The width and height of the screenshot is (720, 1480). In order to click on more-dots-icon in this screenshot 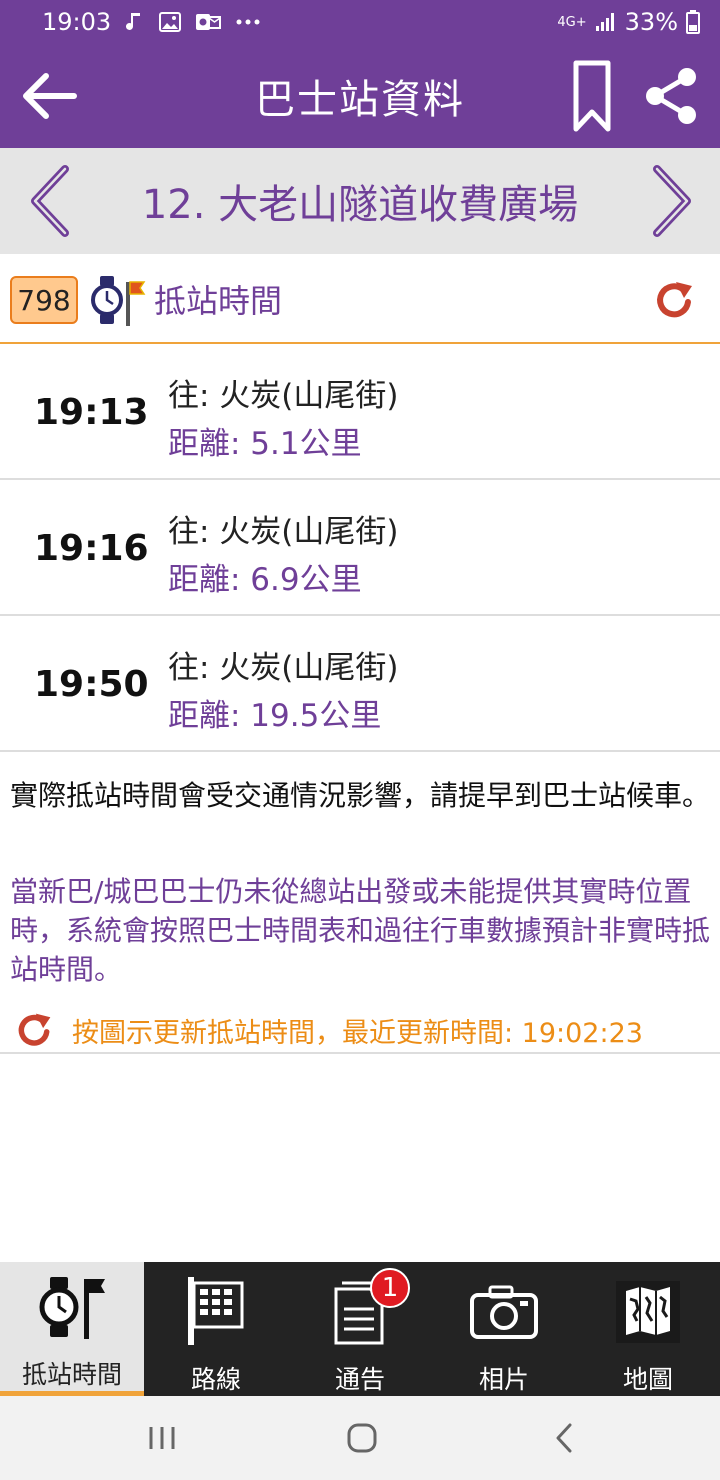, I will do `click(248, 22)`.